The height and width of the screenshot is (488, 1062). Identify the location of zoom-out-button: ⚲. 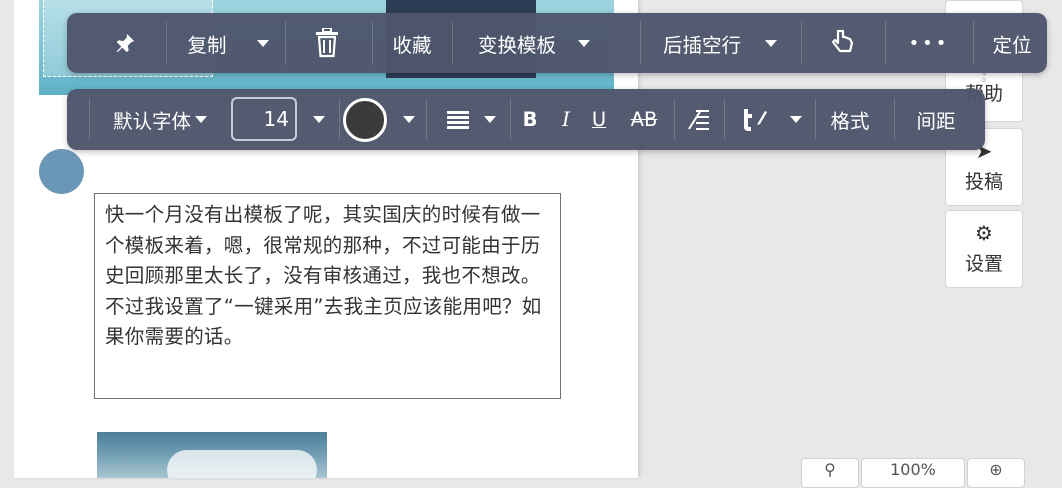
(830, 473).